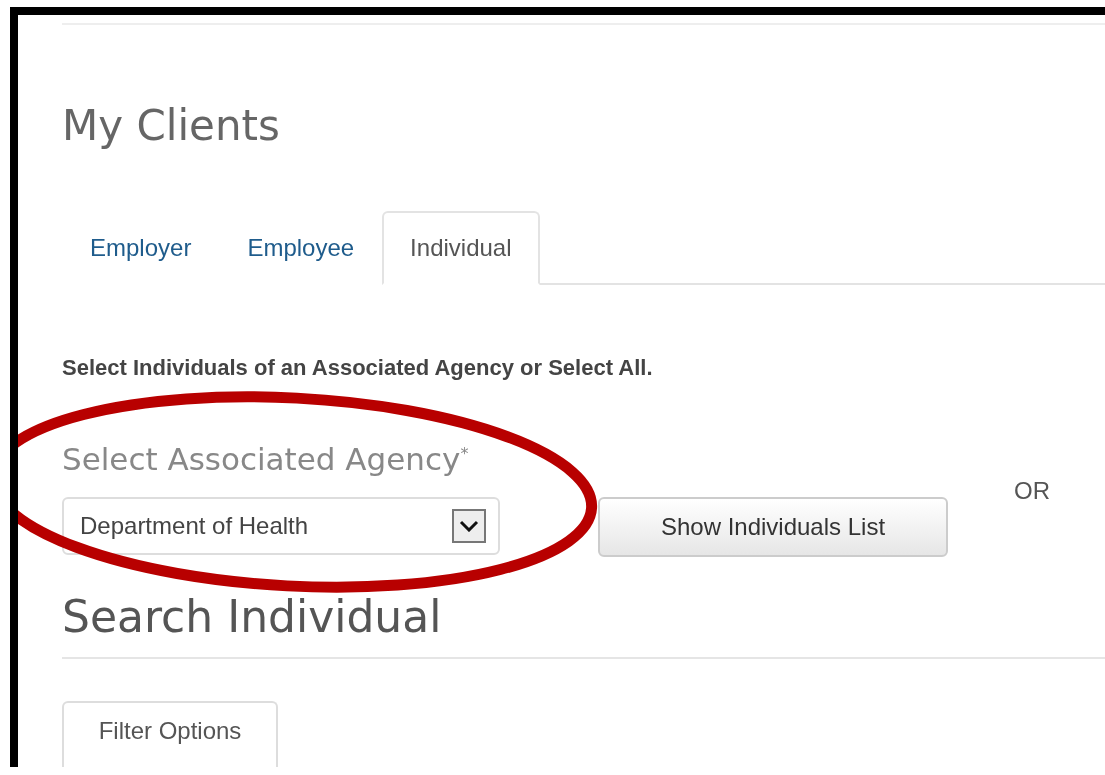 This screenshot has height=775, width=1105. I want to click on show-individuals-button: Show Individuals List, so click(773, 527).